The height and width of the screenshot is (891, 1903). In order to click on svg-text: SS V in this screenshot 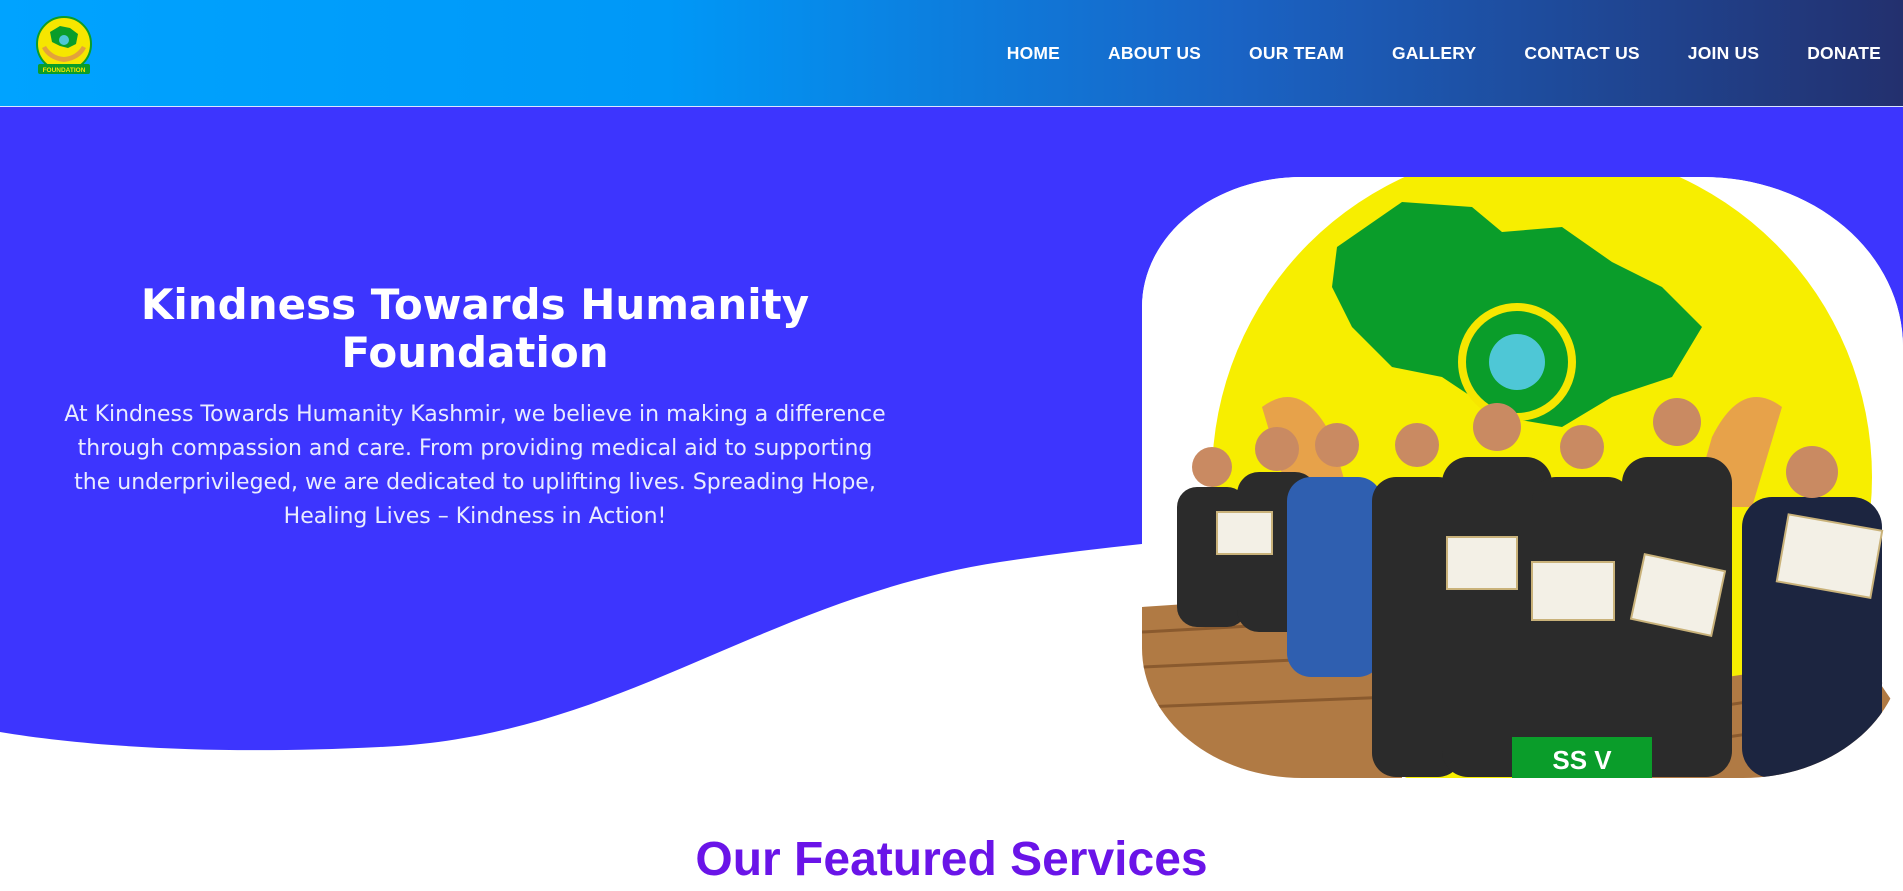, I will do `click(1582, 760)`.